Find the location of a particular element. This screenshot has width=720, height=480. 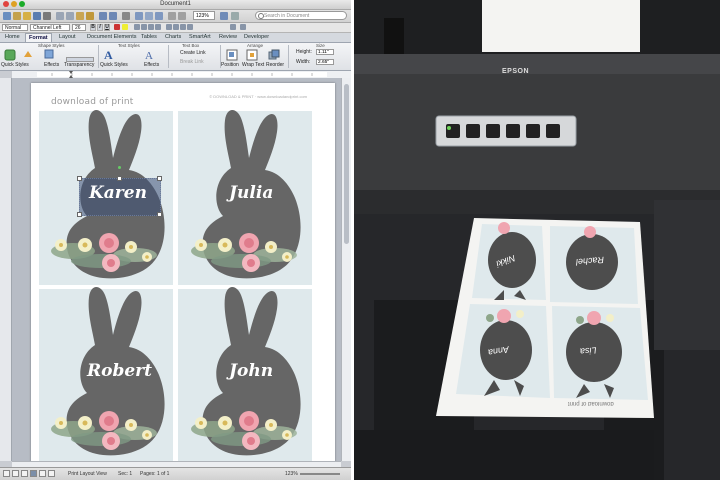

reorder-button: Reorder is located at coordinates (275, 65).